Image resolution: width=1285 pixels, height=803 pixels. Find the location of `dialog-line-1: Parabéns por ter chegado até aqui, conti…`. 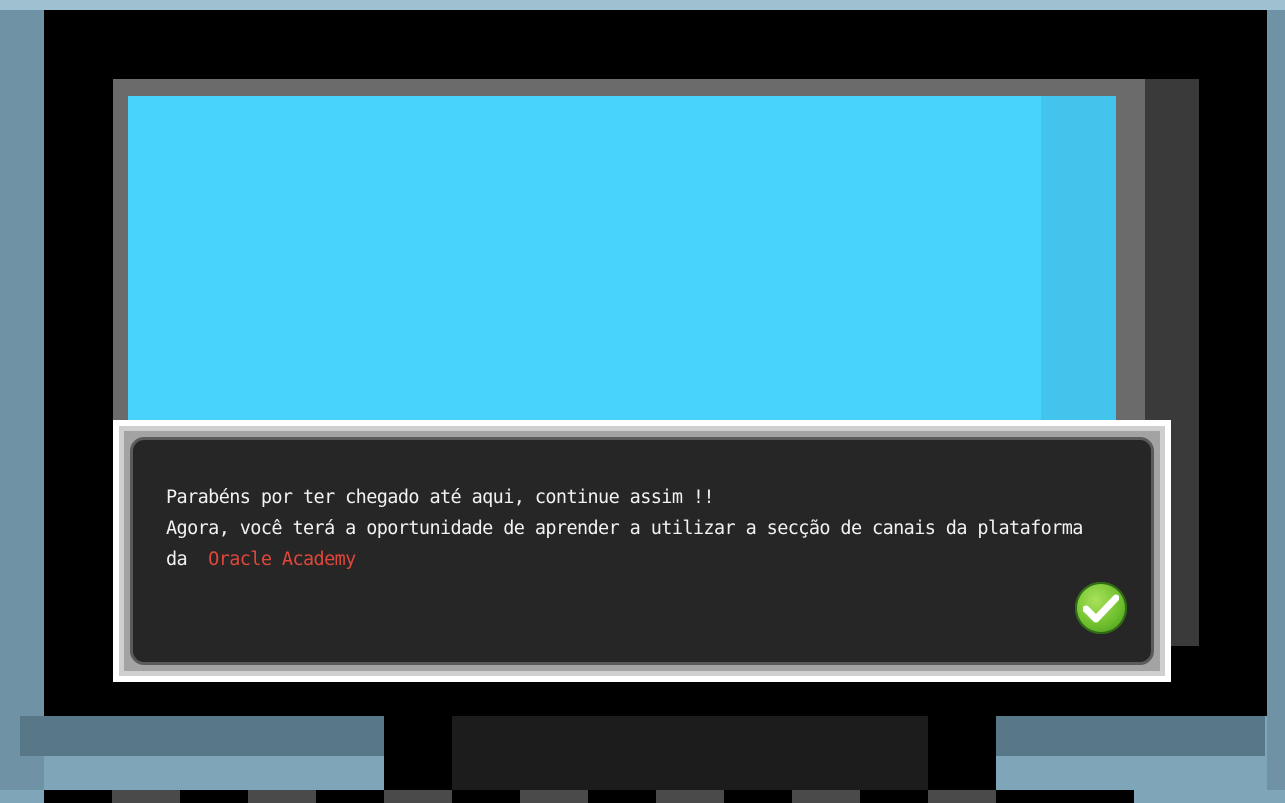

dialog-line-1: Parabéns por ter chegado até aqui, conti… is located at coordinates (440, 497).